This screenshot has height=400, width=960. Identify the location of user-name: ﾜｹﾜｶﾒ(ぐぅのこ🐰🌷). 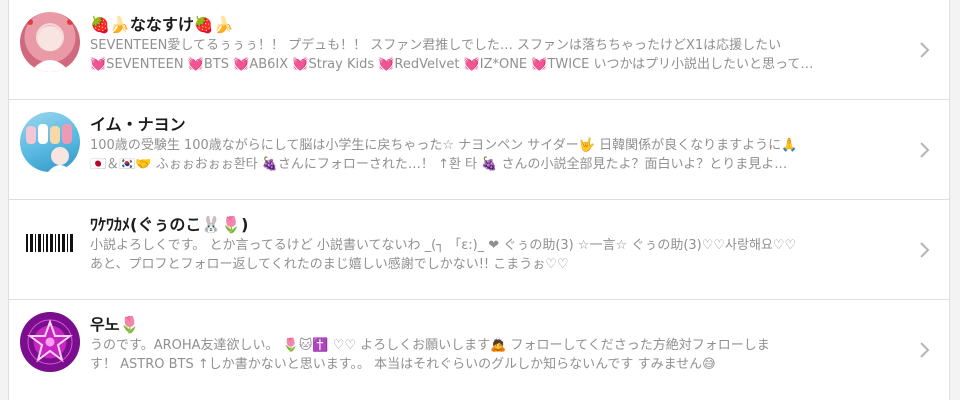
(169, 224).